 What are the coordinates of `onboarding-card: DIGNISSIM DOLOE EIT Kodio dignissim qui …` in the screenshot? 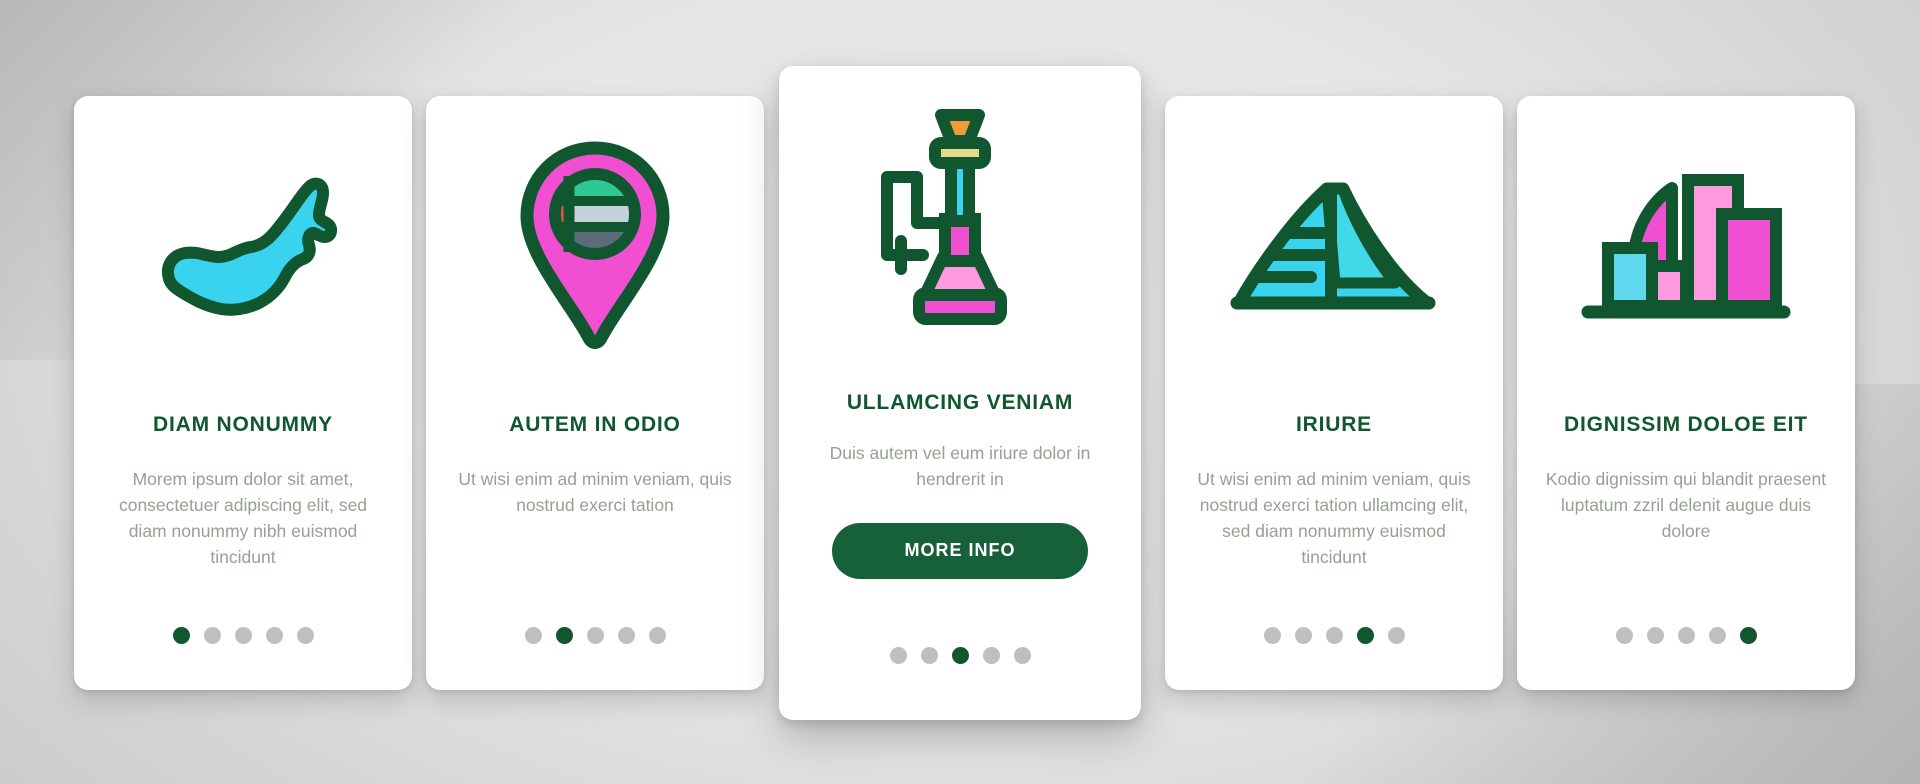 It's located at (1686, 393).